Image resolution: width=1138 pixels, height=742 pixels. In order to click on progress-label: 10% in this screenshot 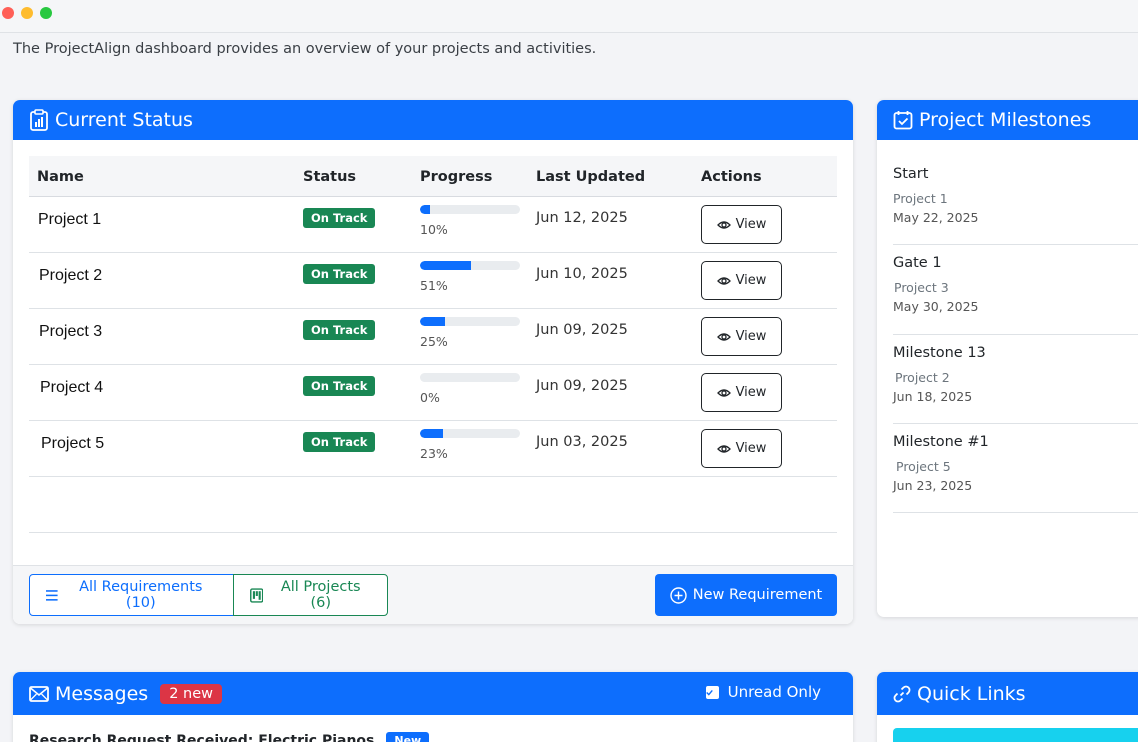, I will do `click(434, 229)`.